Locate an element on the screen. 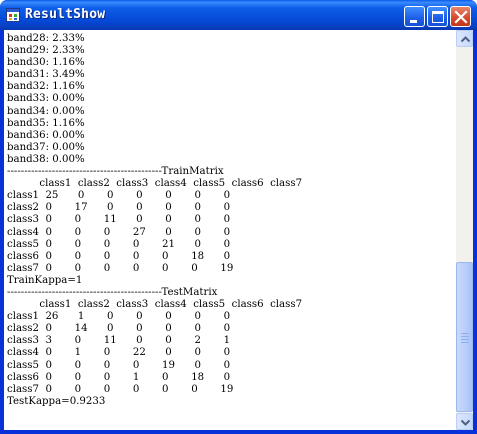 The image size is (477, 434). output-line: TrainKappa=1 is located at coordinates (45, 280).